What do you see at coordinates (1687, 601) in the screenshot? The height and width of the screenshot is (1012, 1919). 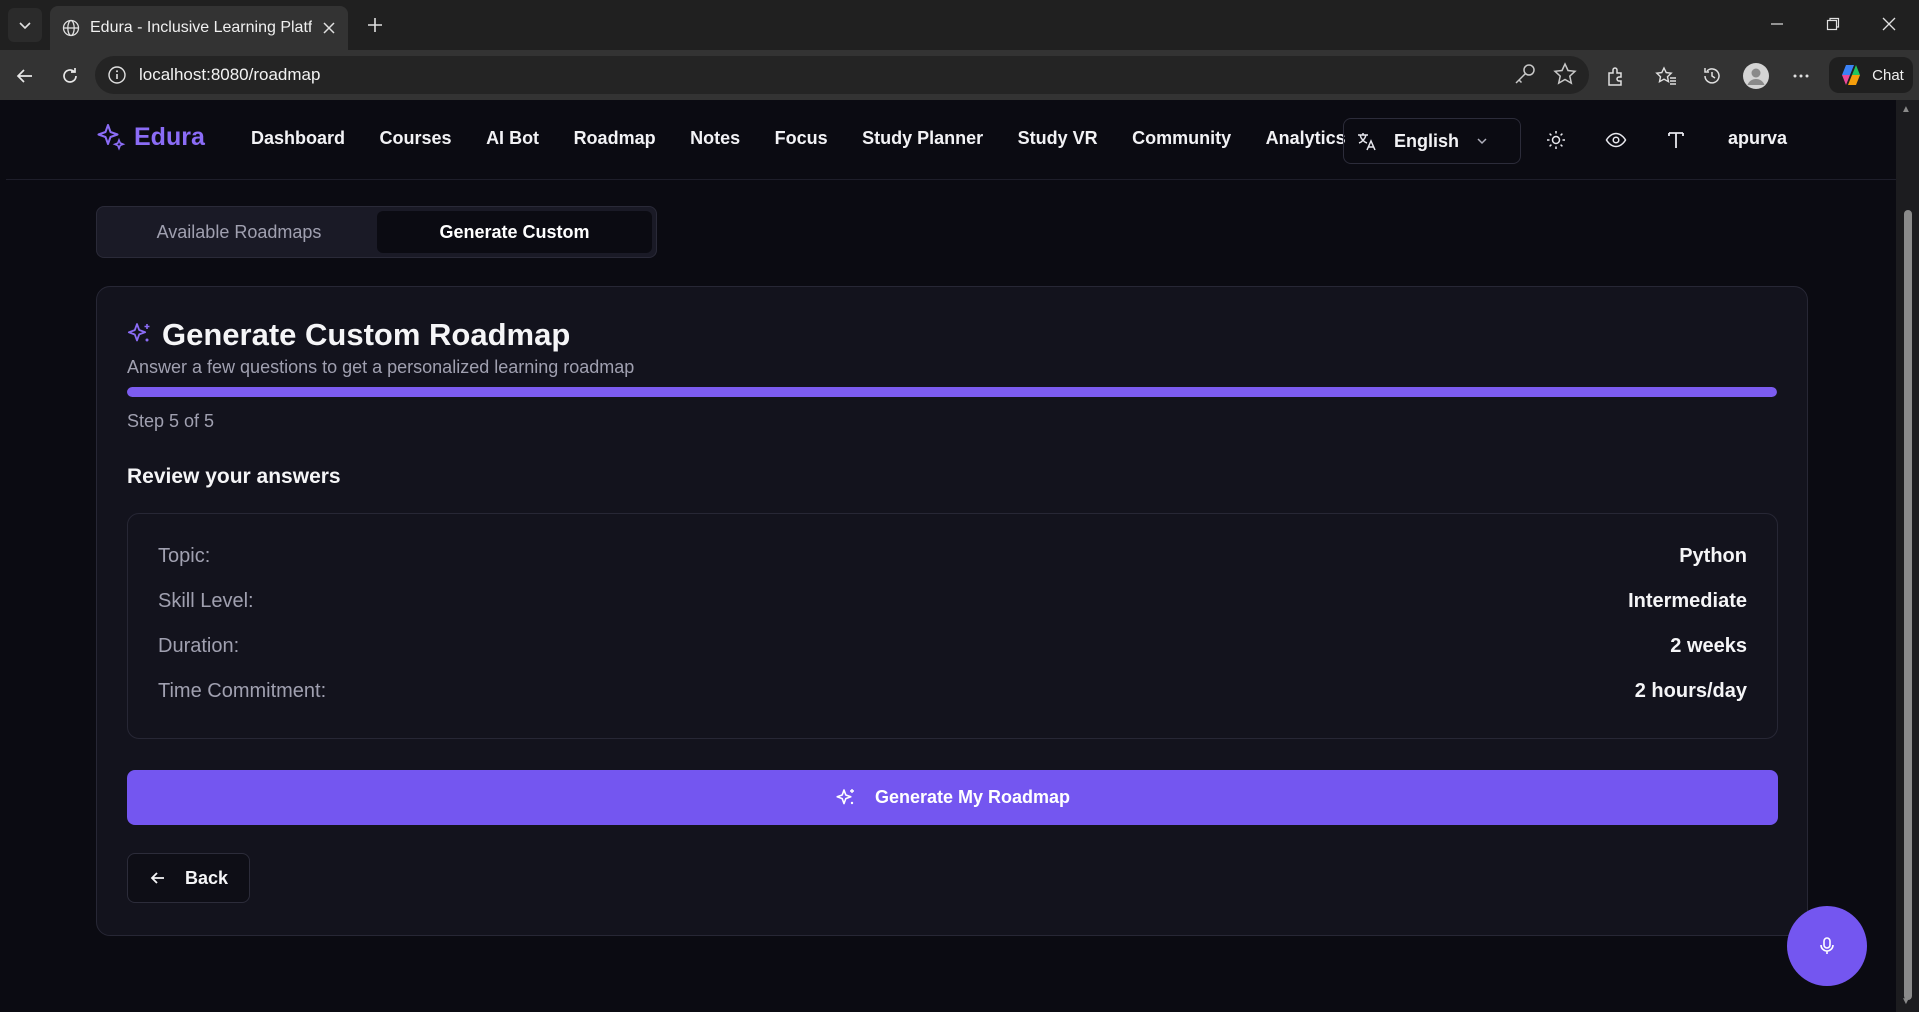 I see `answer-value: Intermediate` at bounding box center [1687, 601].